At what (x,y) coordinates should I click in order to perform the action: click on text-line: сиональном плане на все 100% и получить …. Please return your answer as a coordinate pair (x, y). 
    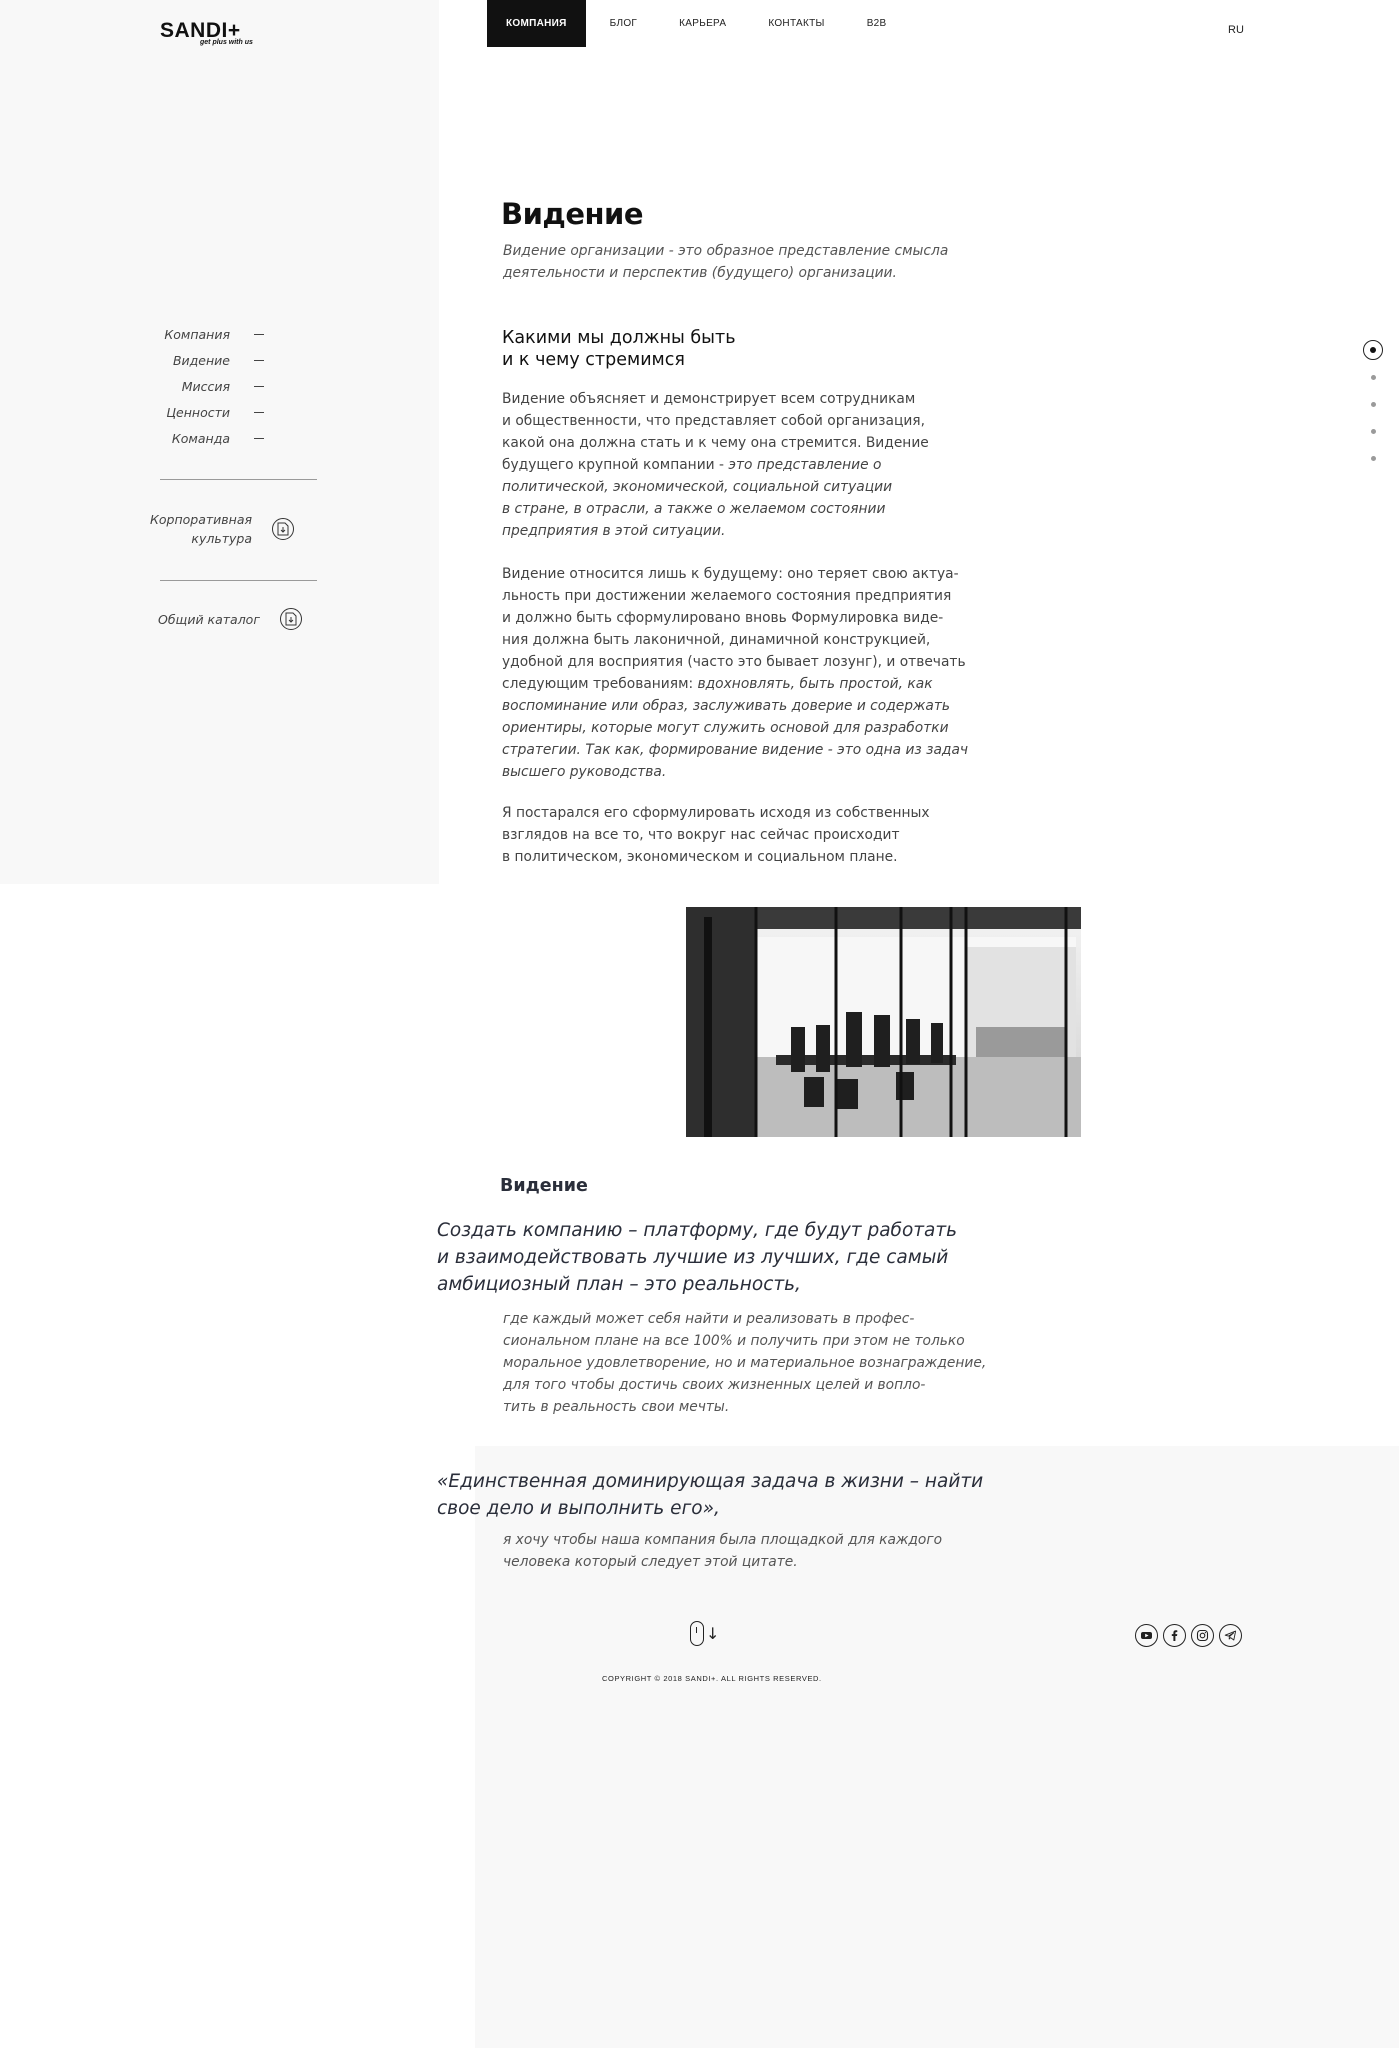
    Looking at the image, I should click on (734, 1341).